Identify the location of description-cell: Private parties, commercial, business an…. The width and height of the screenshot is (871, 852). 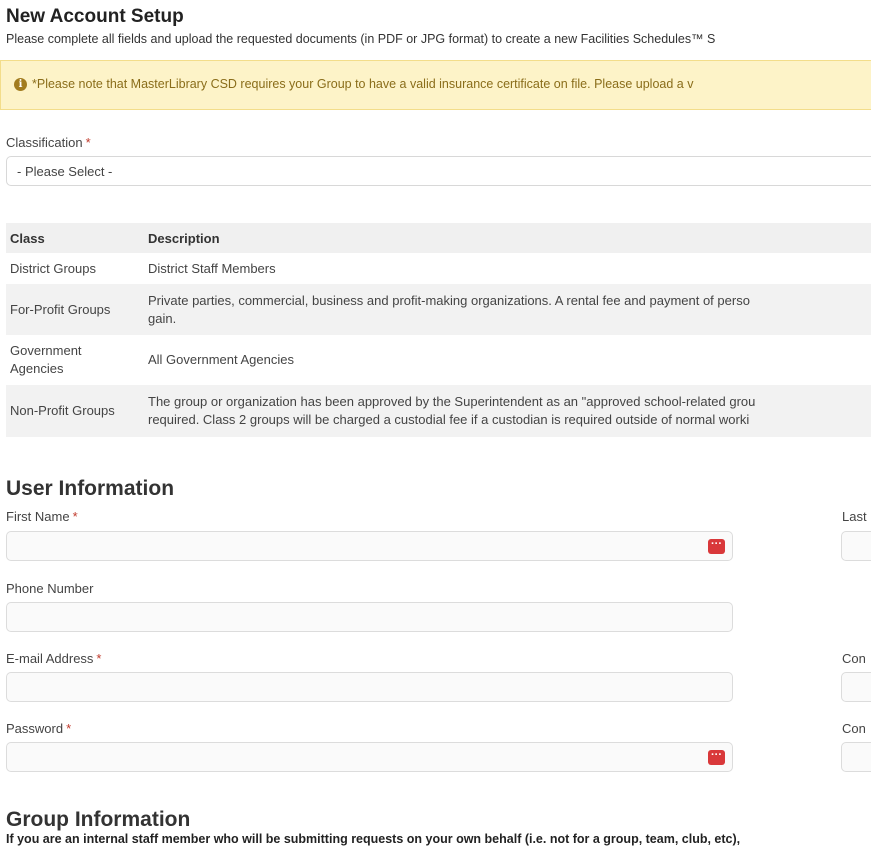
(507, 309).